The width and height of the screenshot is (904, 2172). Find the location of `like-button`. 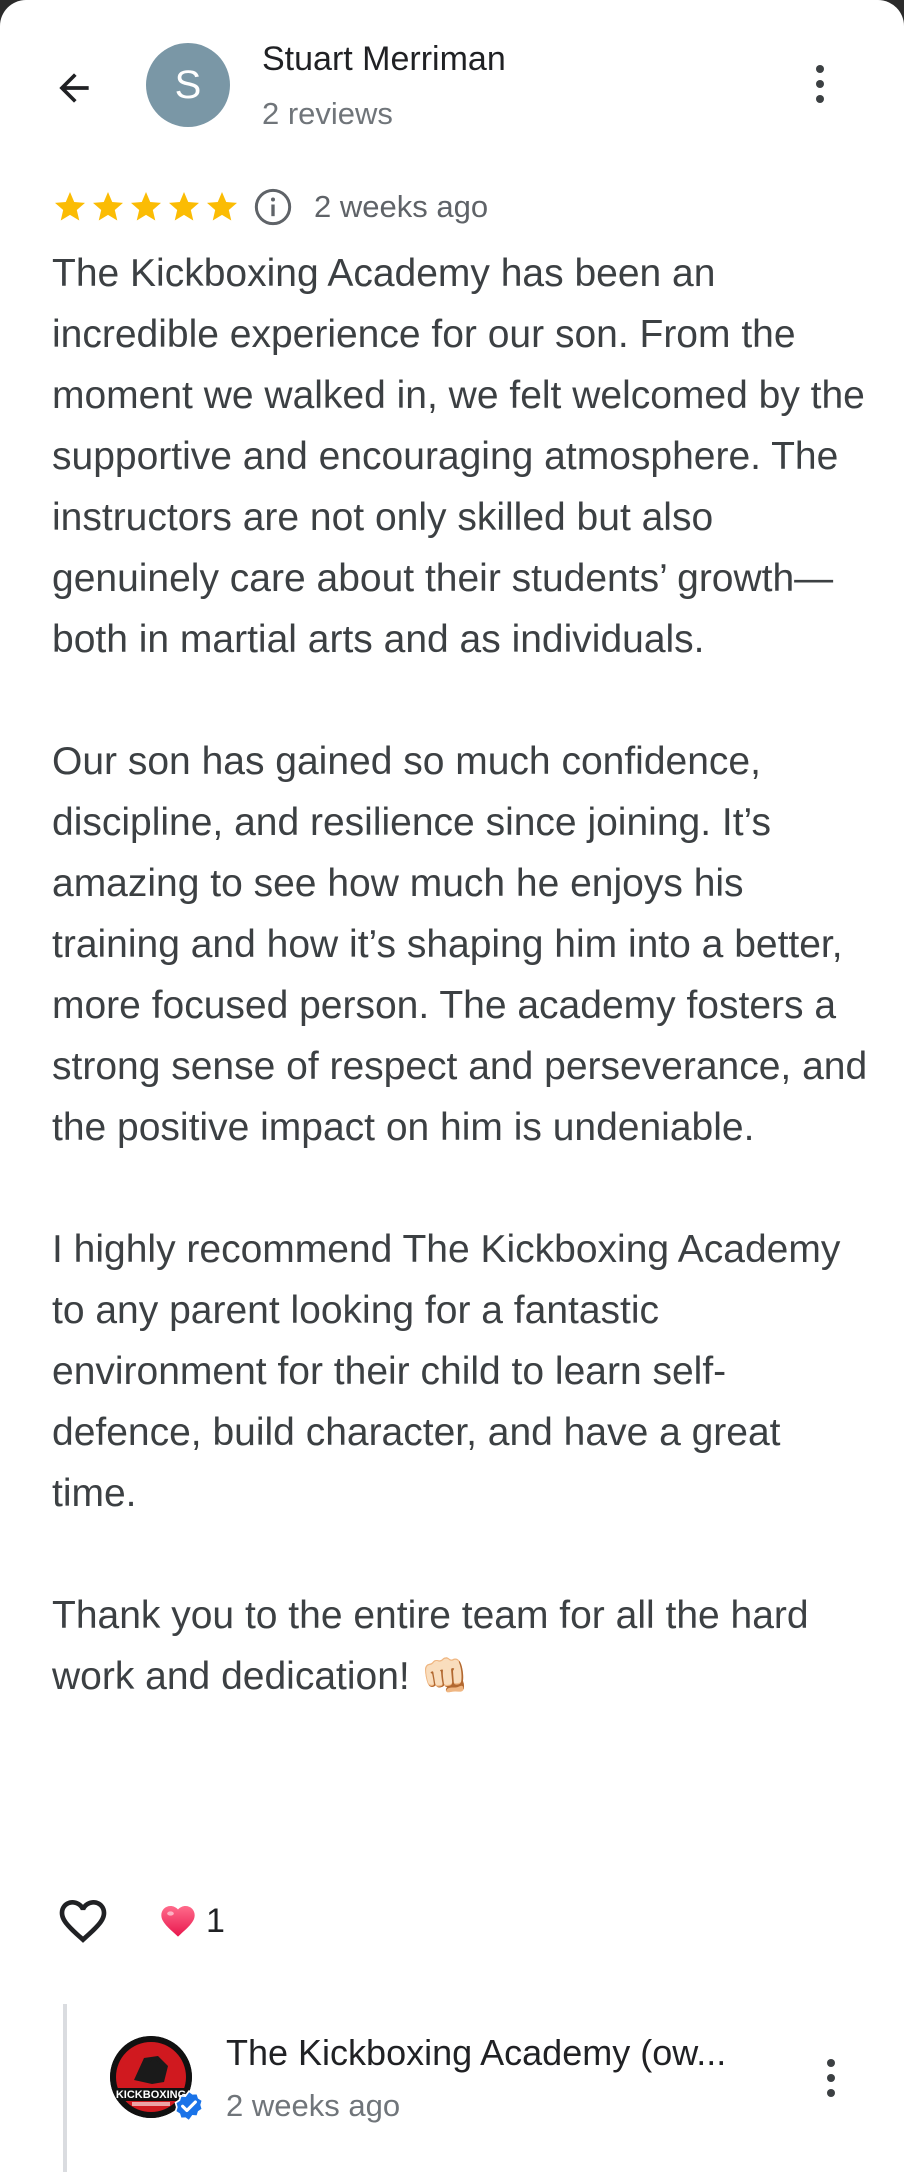

like-button is located at coordinates (83, 1921).